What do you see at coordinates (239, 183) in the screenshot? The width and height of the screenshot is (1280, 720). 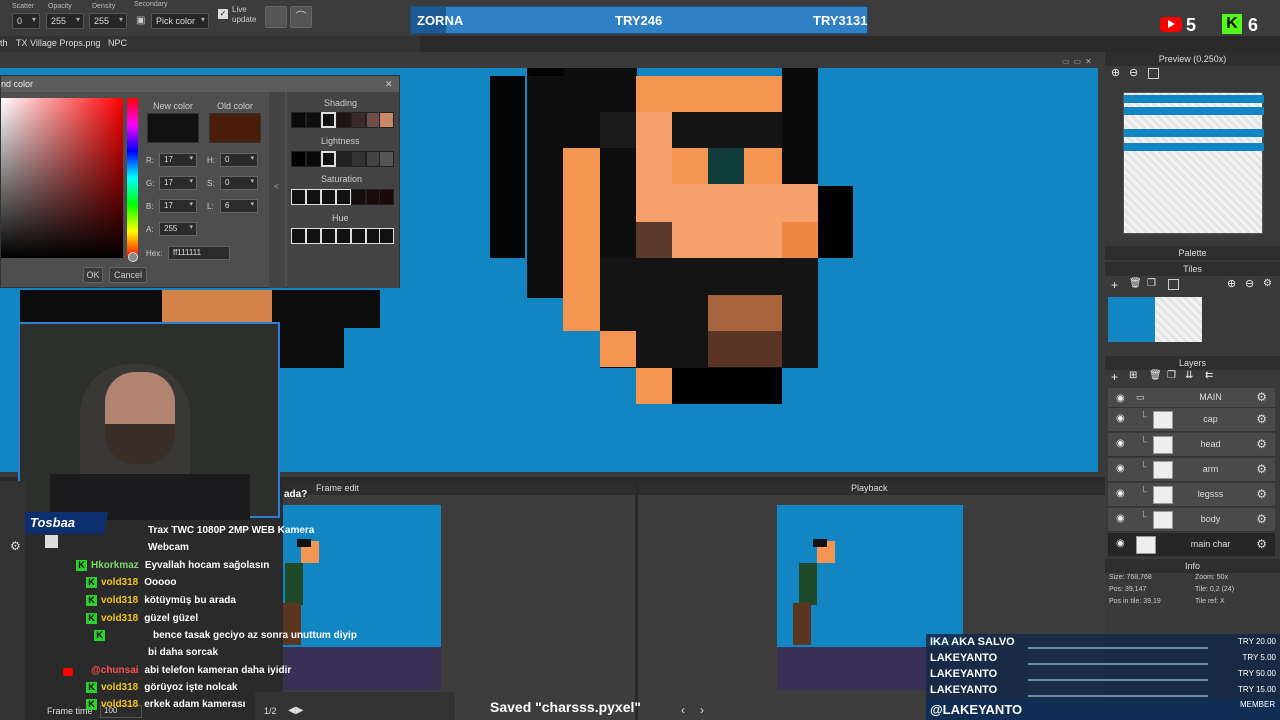 I see `s-input: 0 ▾` at bounding box center [239, 183].